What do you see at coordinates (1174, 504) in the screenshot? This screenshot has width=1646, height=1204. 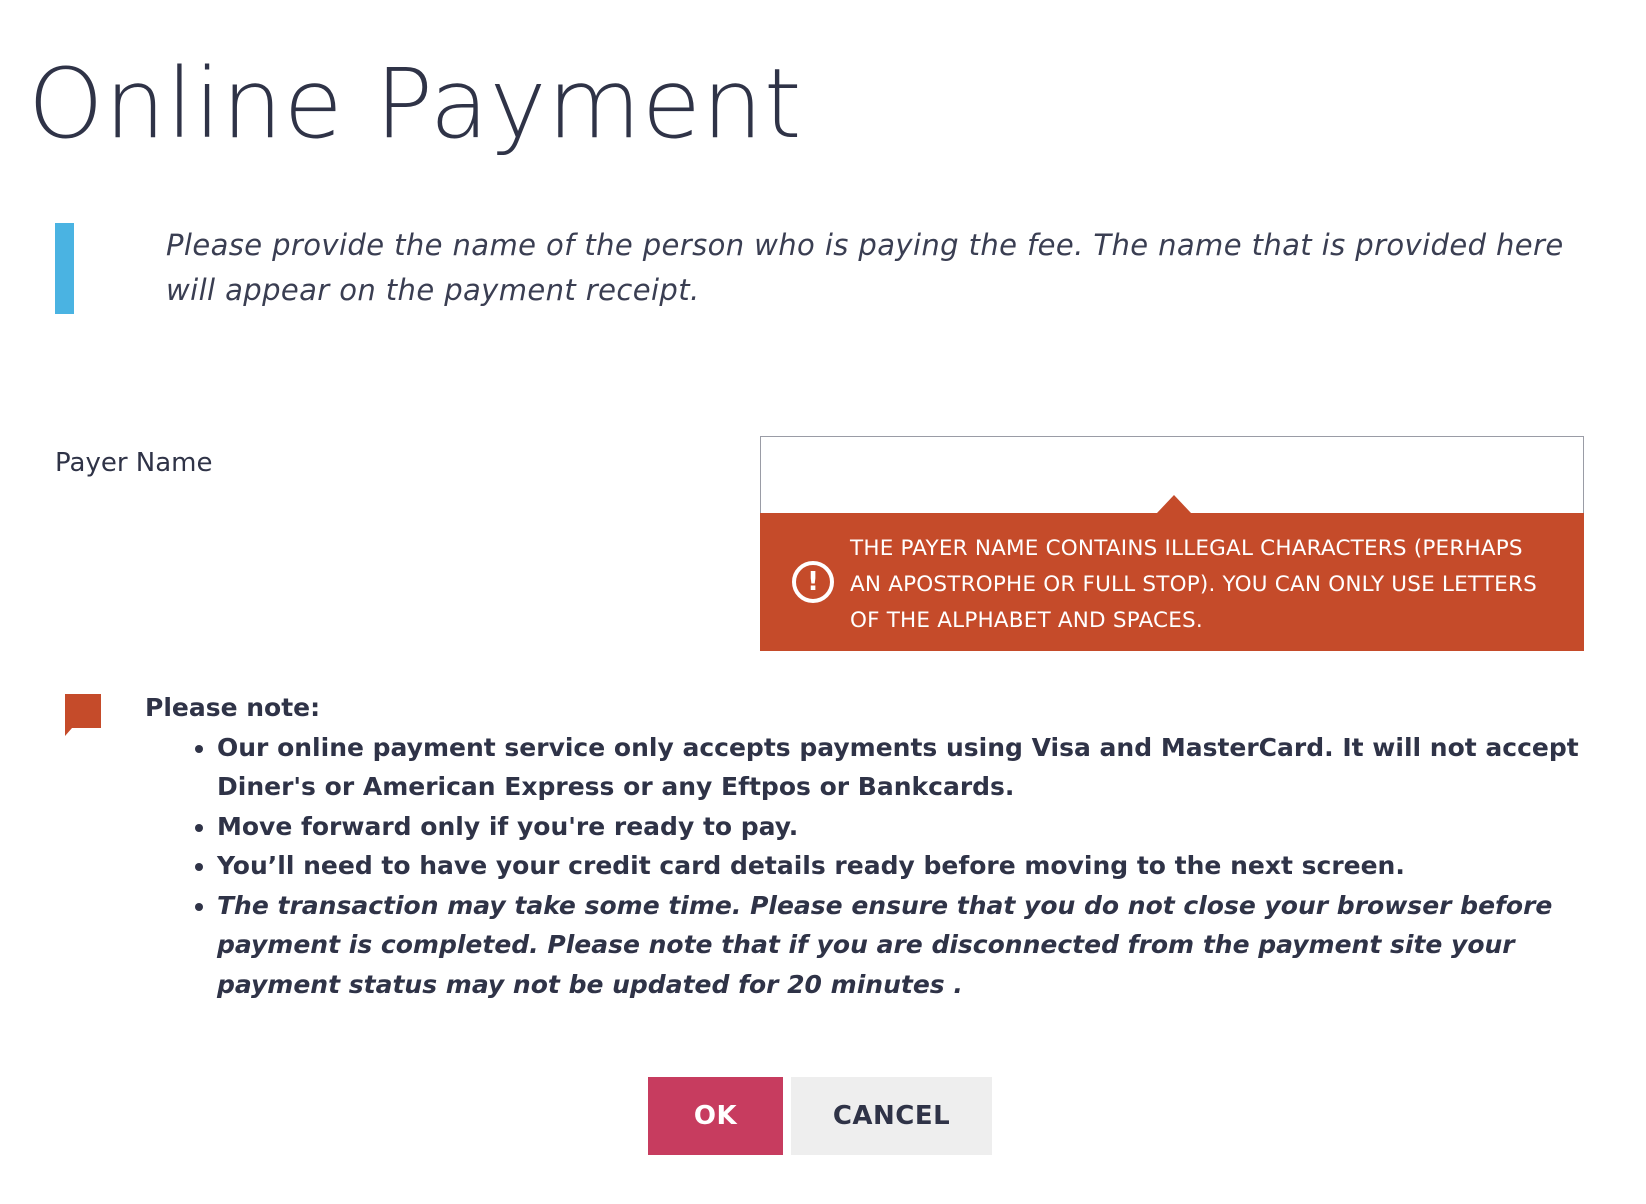 I see `error-pointer` at bounding box center [1174, 504].